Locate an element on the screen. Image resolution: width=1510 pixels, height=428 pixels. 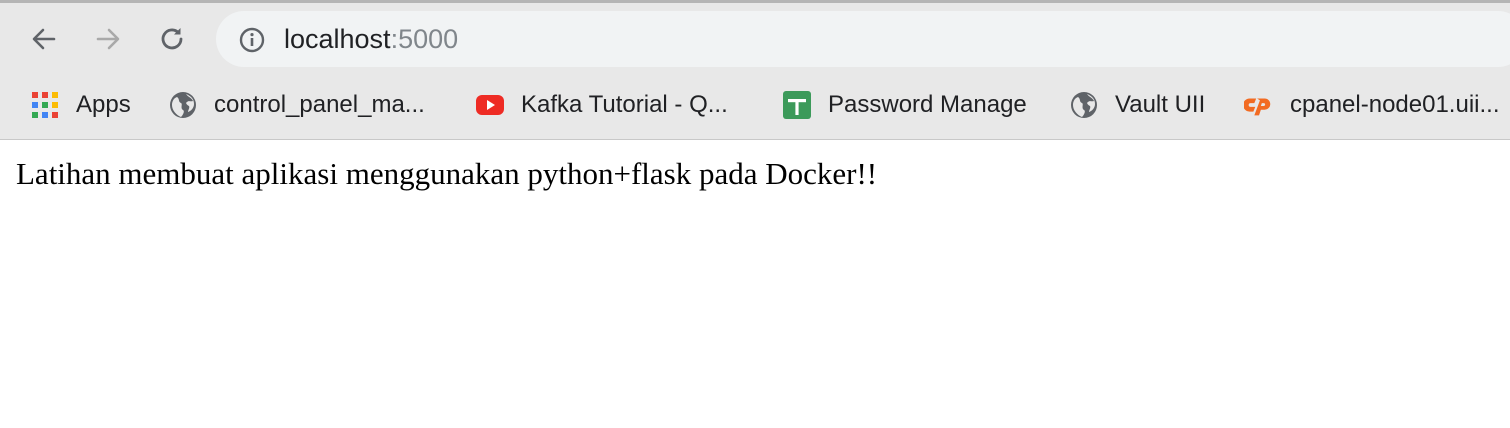
bookmark-label: Password Manage is located at coordinates (927, 104).